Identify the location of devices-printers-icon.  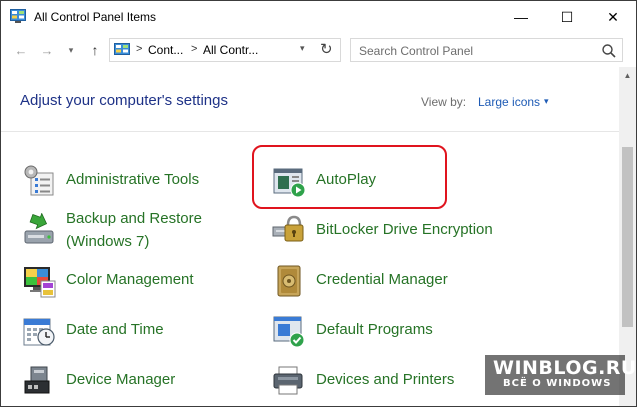
(288, 380).